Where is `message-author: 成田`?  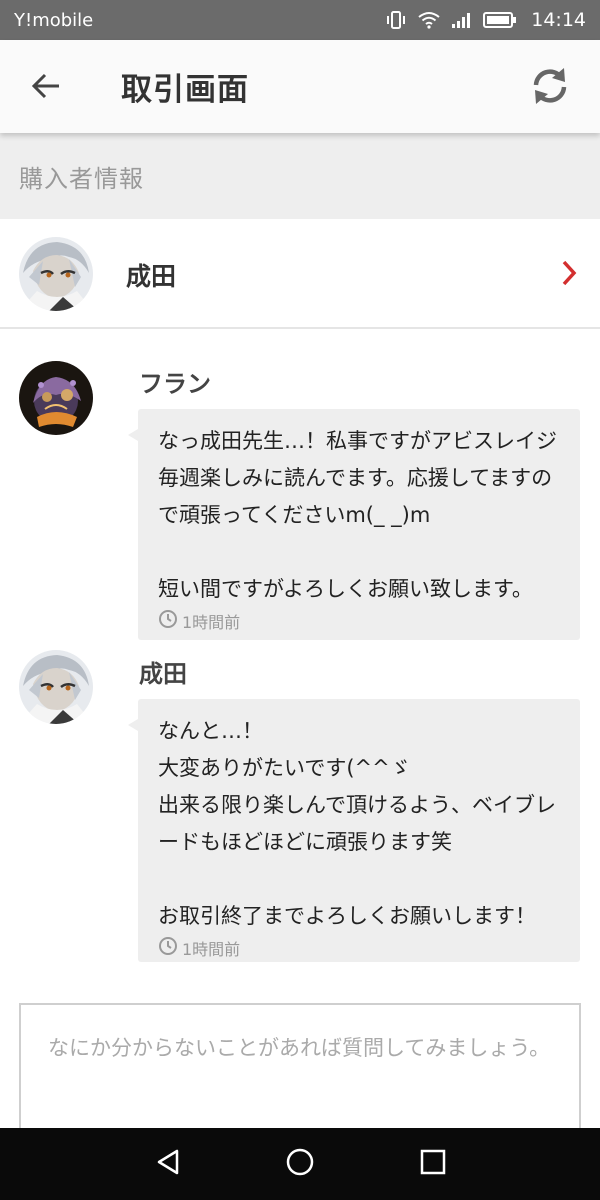
message-author: 成田 is located at coordinates (163, 674).